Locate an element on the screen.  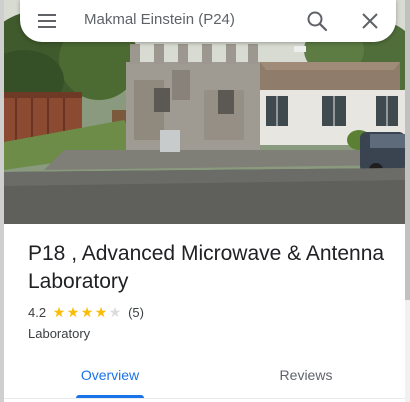
rating-row: 4.2 ★ ★ ★ ★ ★ (5) is located at coordinates (86, 312).